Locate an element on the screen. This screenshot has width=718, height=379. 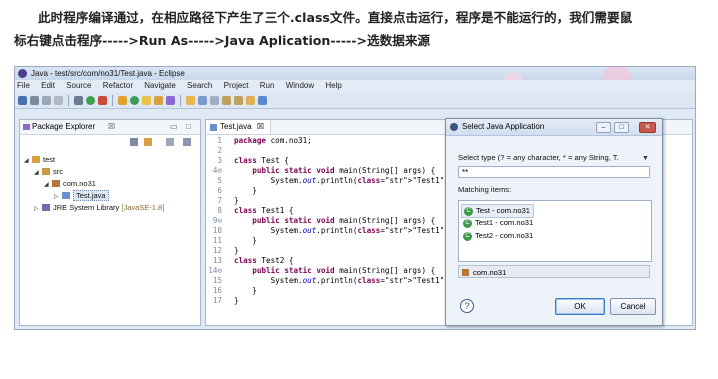
tree-label: Test.java is located at coordinates (91, 195).